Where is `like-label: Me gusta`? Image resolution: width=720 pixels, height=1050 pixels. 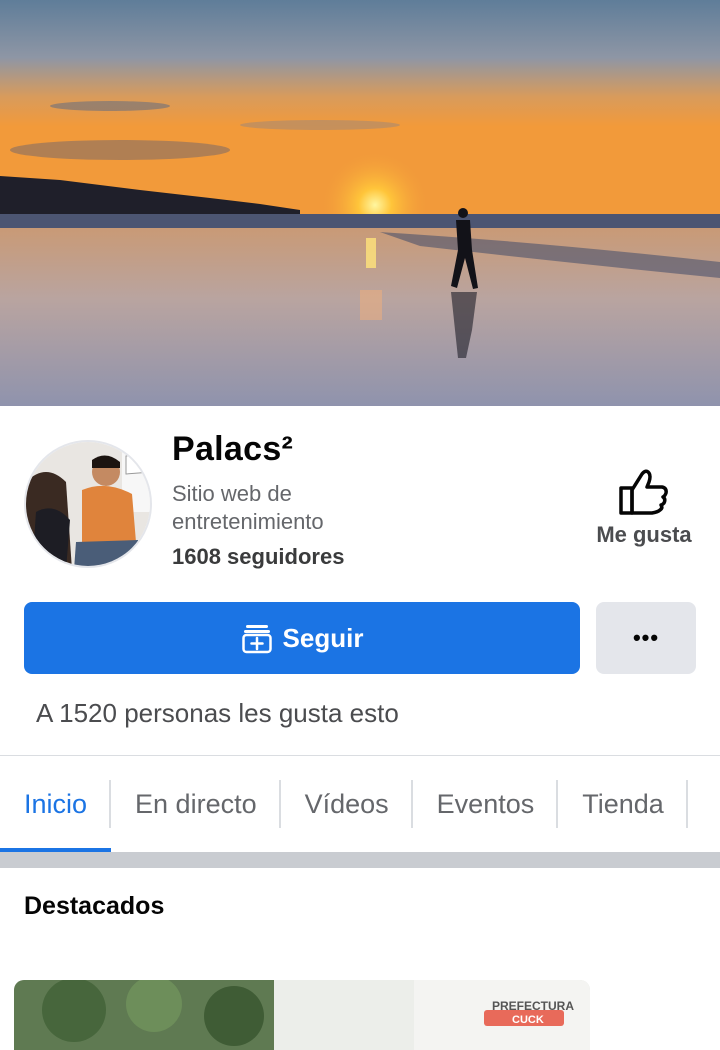
like-label: Me gusta is located at coordinates (644, 534).